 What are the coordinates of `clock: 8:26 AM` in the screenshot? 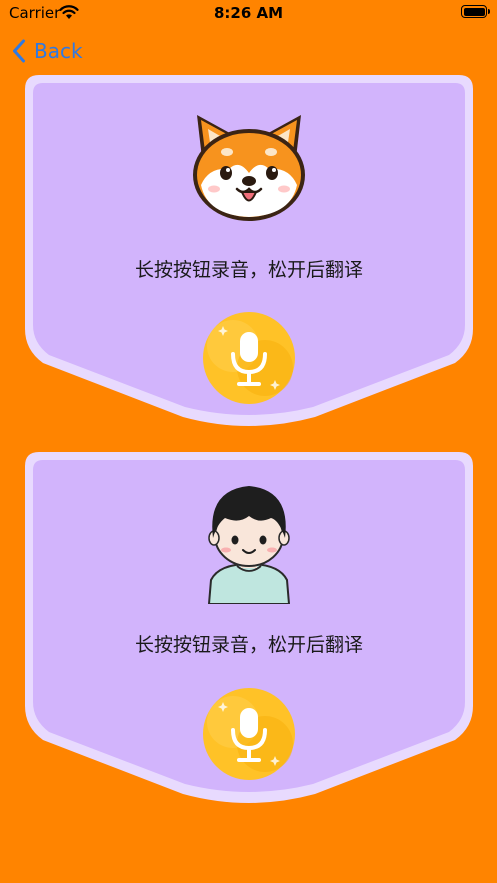 It's located at (248, 13).